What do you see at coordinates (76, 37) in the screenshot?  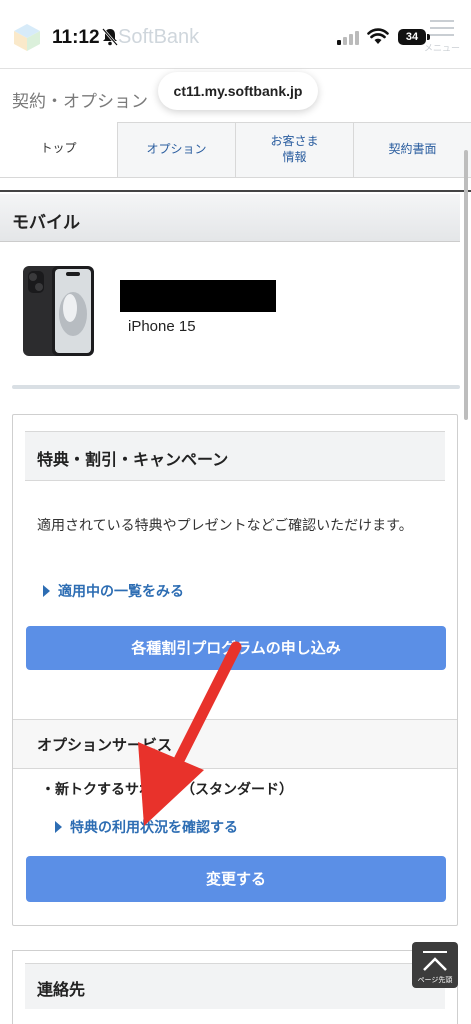 I see `clock: 11:12` at bounding box center [76, 37].